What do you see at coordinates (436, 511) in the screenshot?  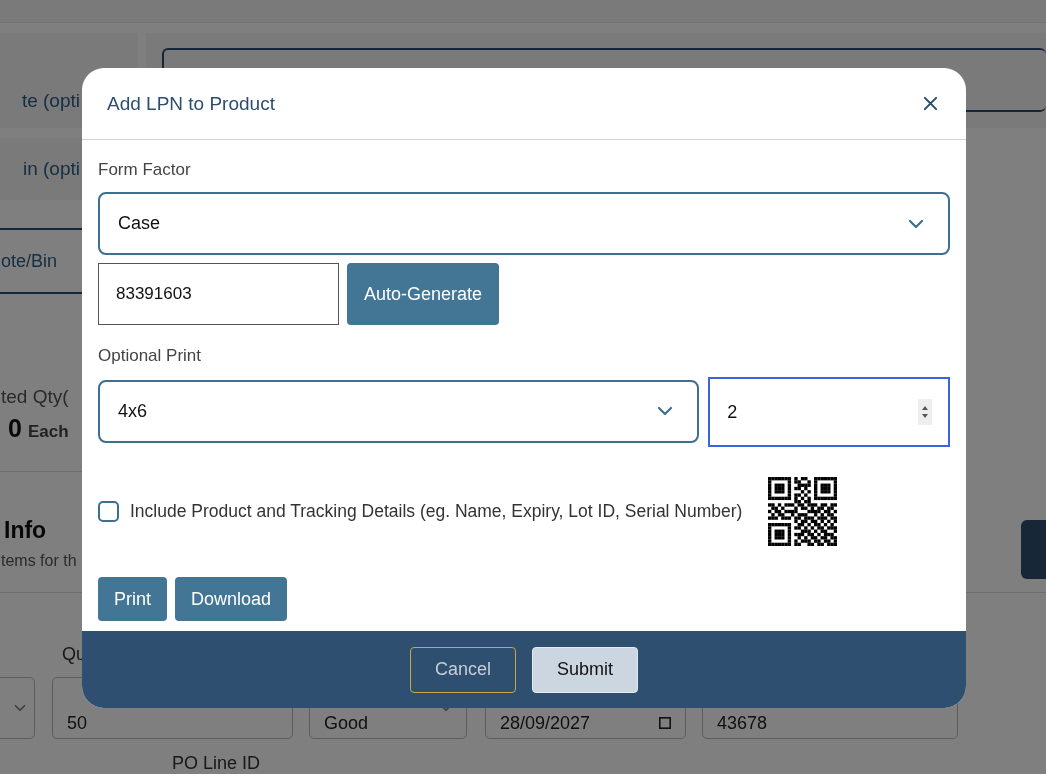 I see `checkbox-label: Include Product and Tracking Details (eg. Name, Expiry, Lot ID, Serial Number)` at bounding box center [436, 511].